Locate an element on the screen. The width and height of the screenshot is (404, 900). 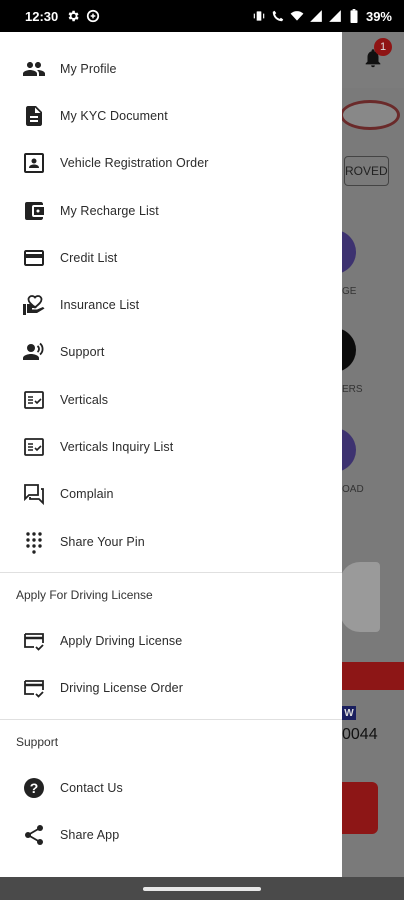
menu-item-label: Support is located at coordinates (82, 352).